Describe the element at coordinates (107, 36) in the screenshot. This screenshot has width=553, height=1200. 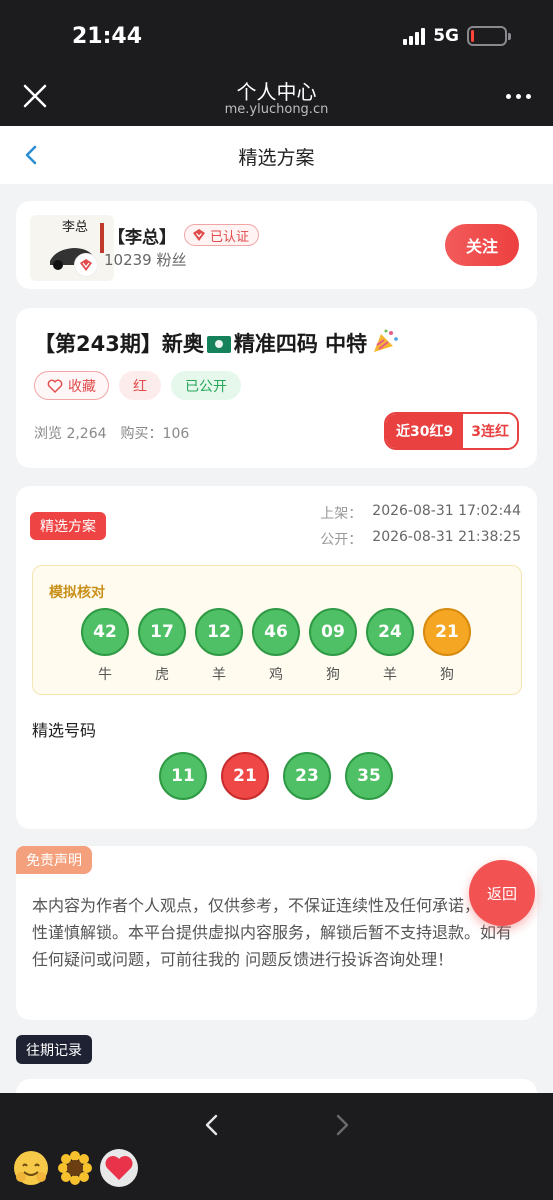
I see `status-time: 21:44` at that location.